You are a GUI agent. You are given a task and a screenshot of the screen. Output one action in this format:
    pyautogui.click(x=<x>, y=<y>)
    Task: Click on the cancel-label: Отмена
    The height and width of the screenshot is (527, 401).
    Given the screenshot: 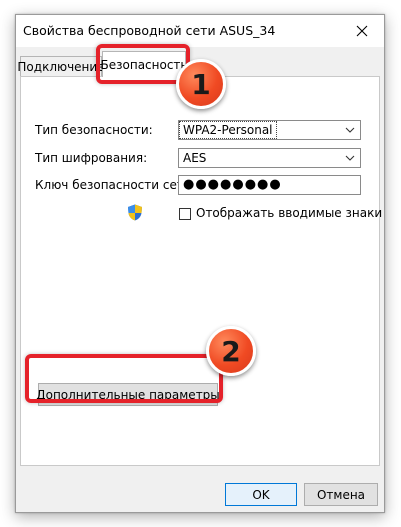 What is the action you would take?
    pyautogui.click(x=341, y=494)
    